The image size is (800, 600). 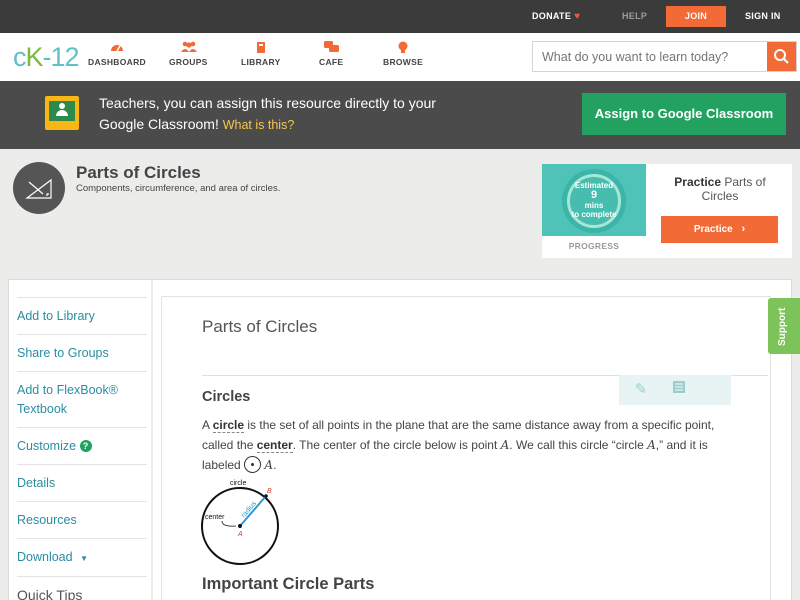 I want to click on estimated-time: Estimated 9 mins to complete, so click(x=594, y=200).